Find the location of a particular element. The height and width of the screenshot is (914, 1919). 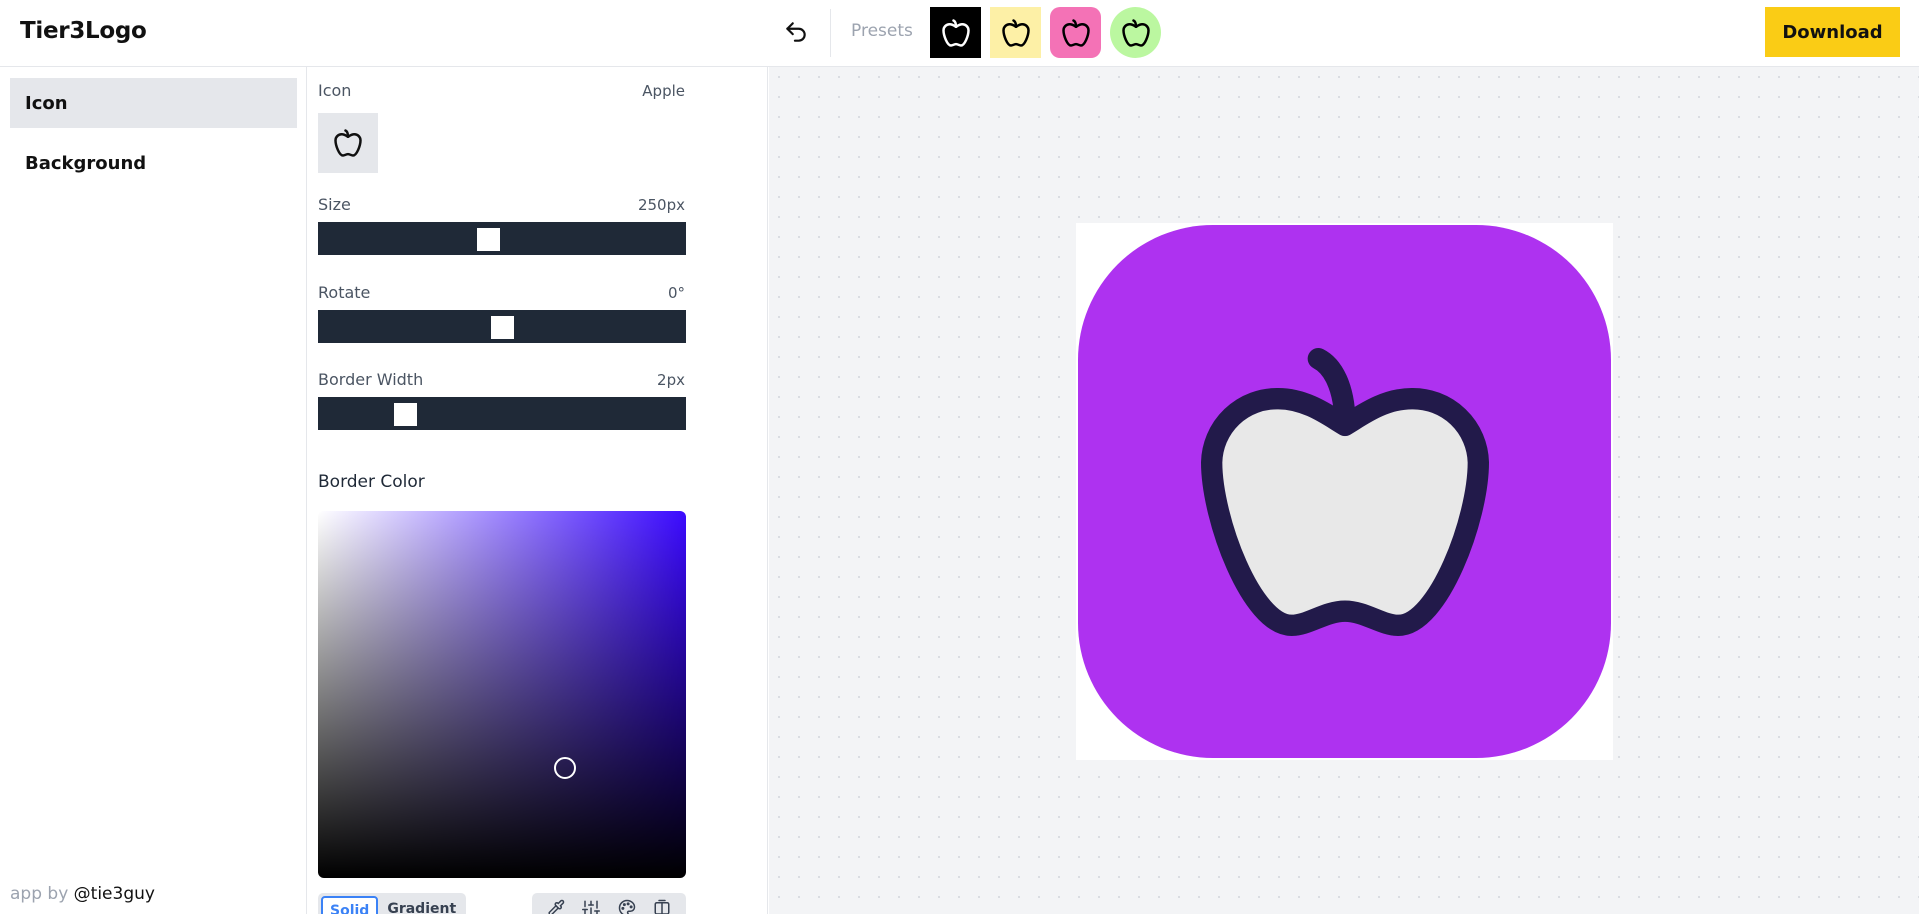

size-value: 250px is located at coordinates (661, 205).